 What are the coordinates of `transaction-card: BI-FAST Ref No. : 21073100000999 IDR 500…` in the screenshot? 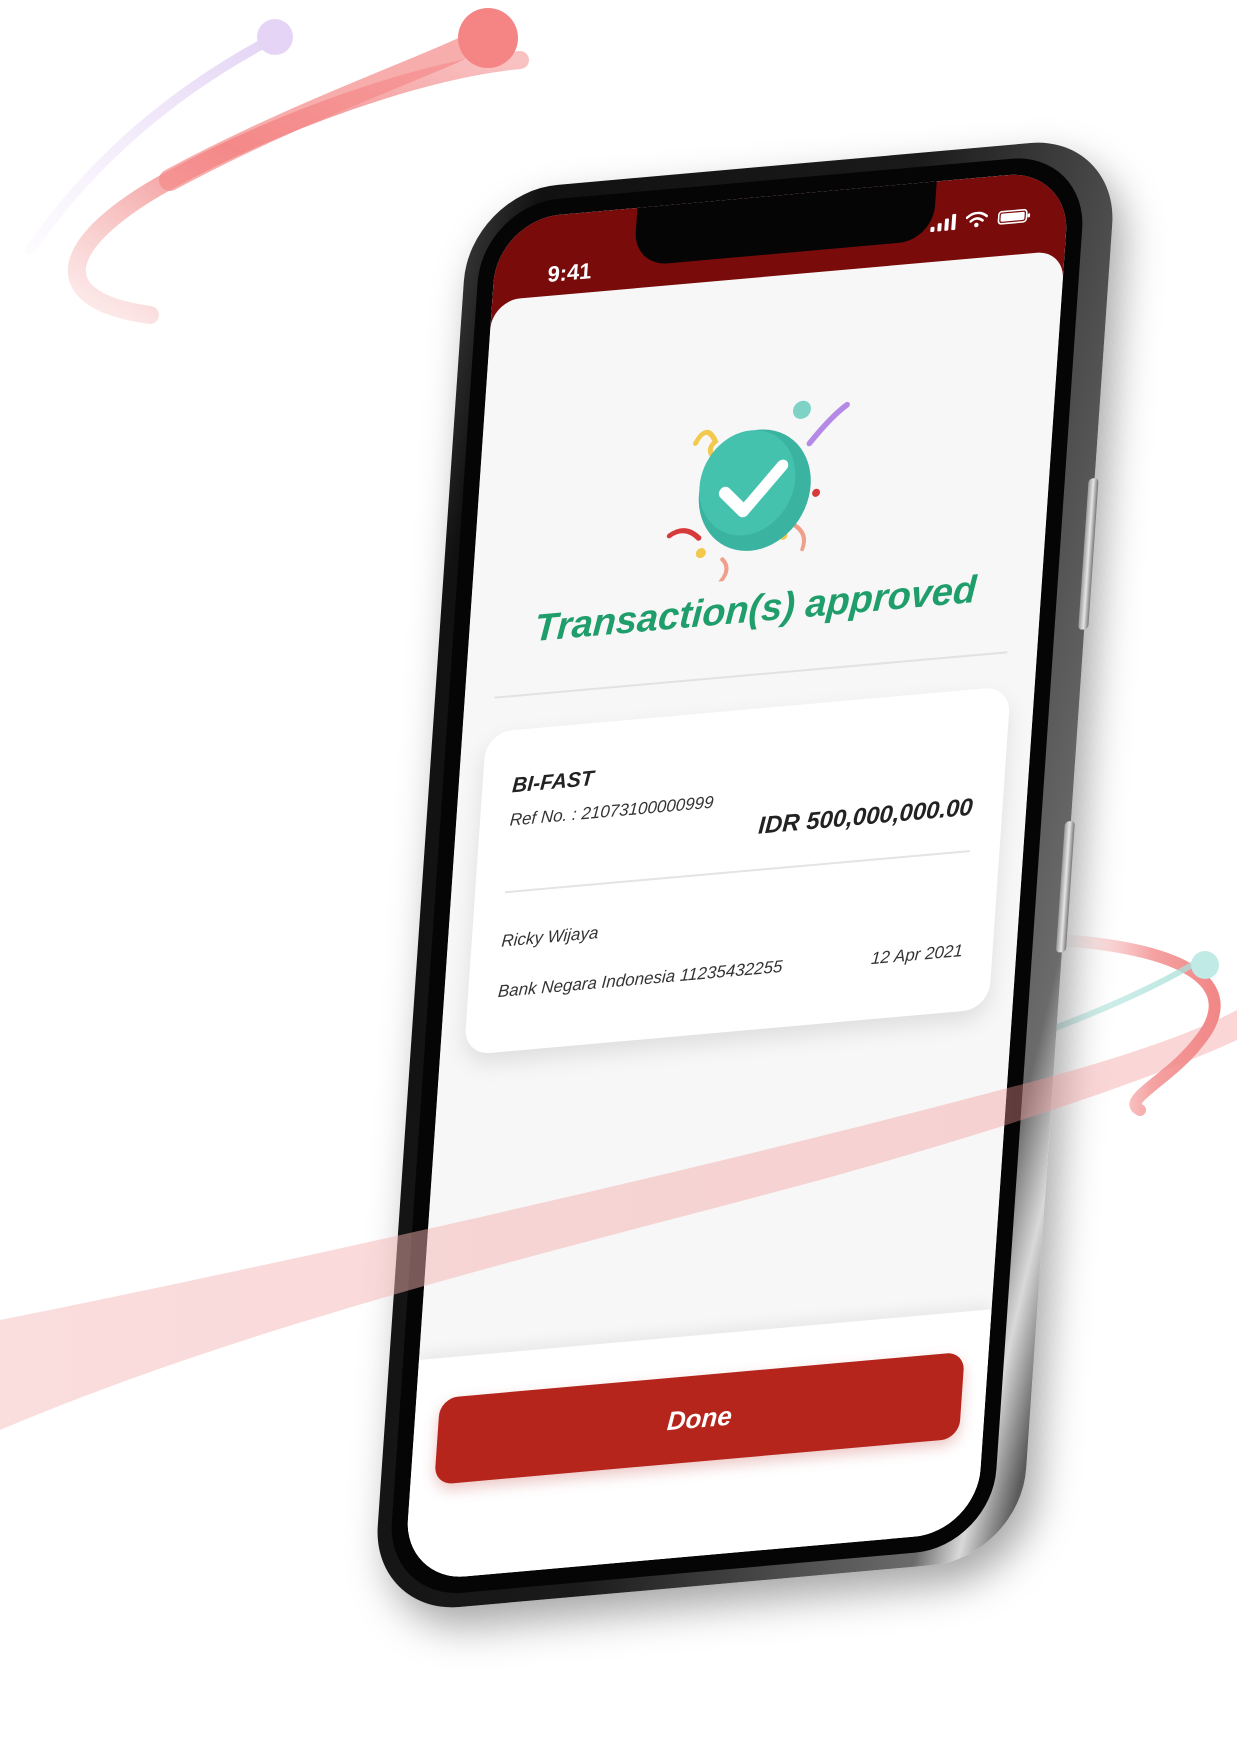 It's located at (737, 871).